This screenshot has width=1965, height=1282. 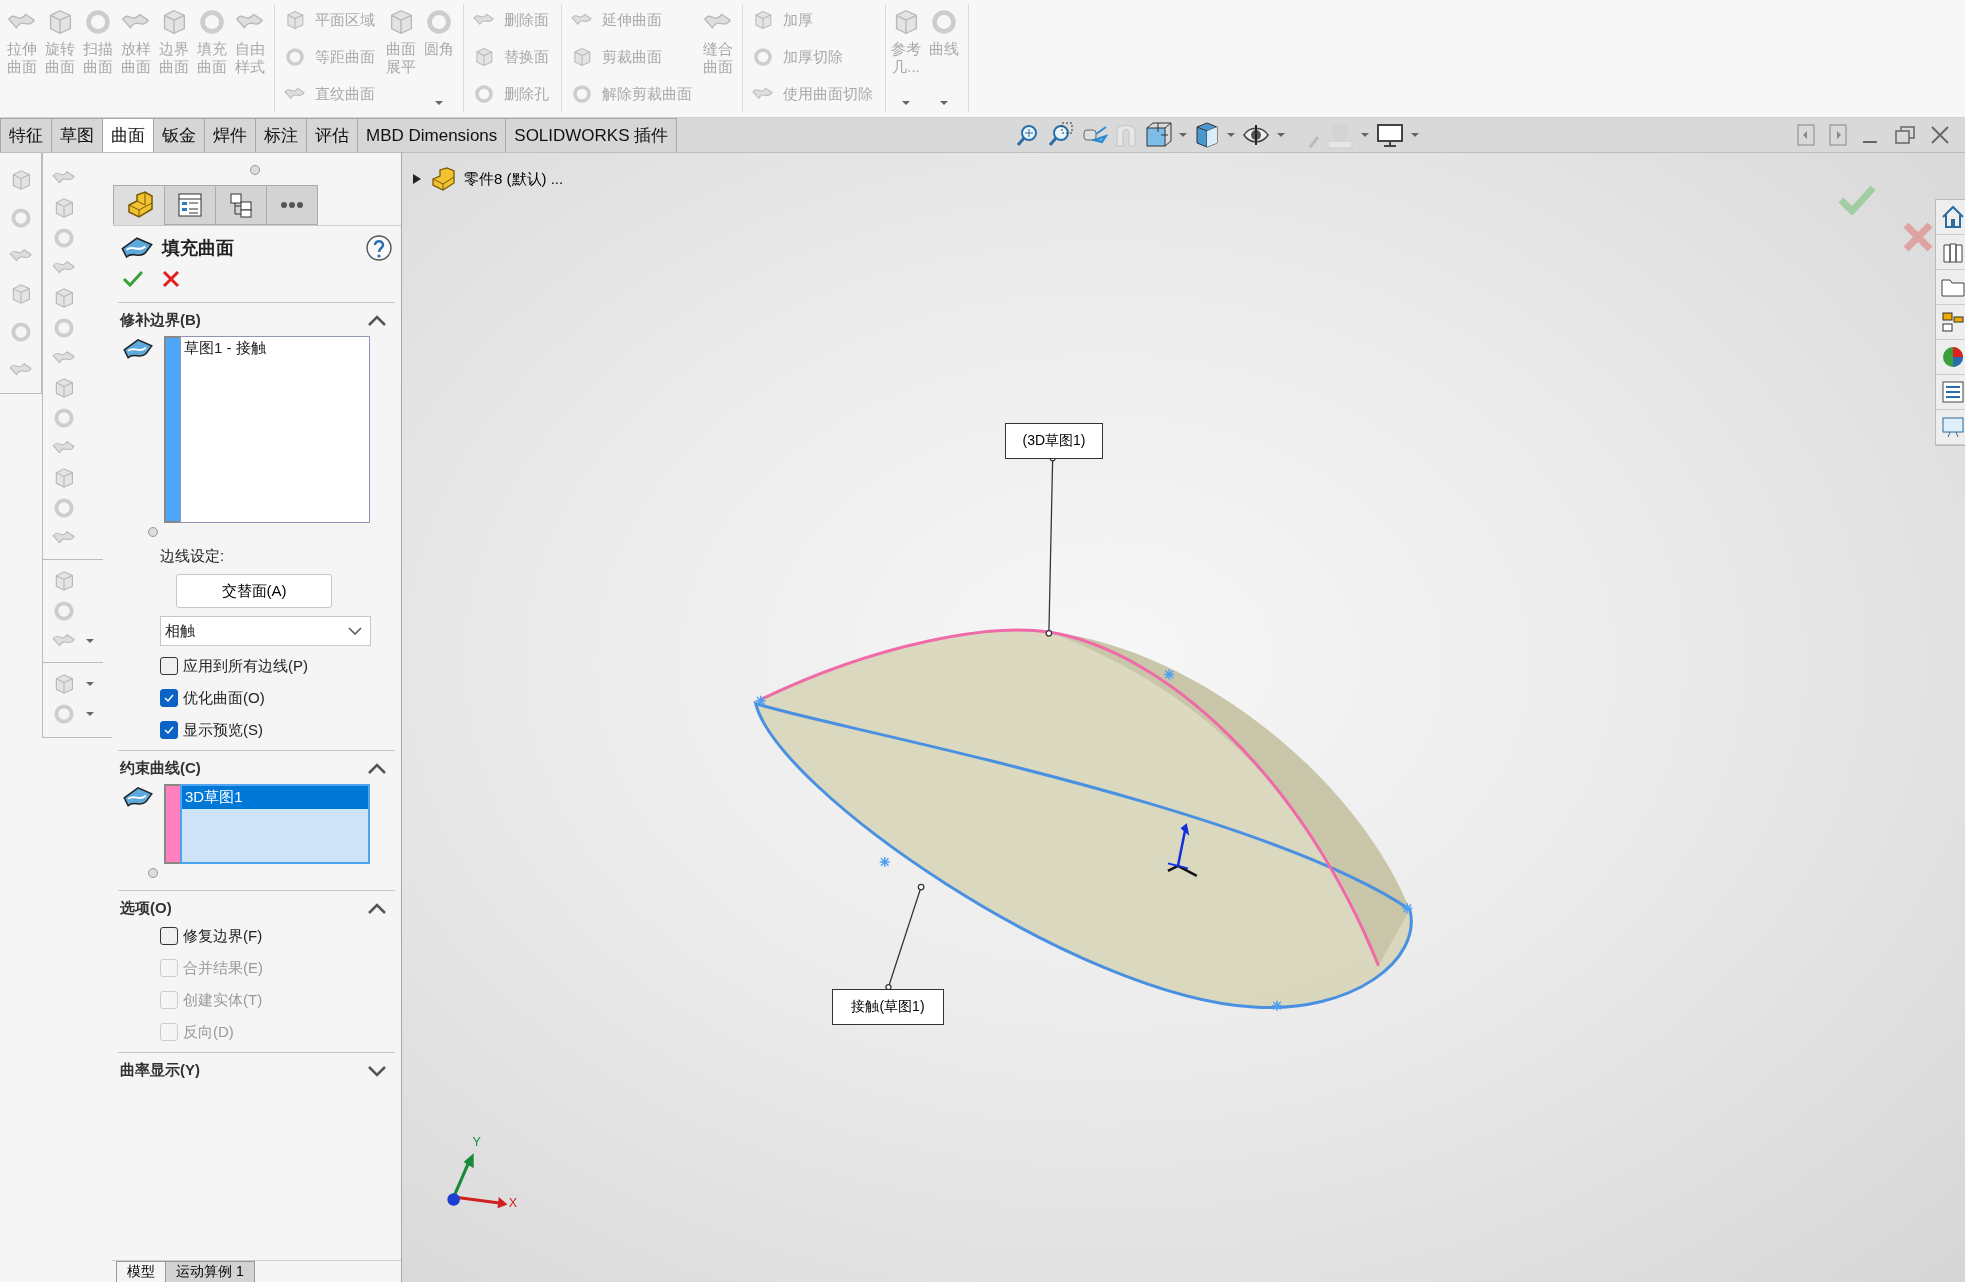 I want to click on chevron-down-icon, so click(x=355, y=631).